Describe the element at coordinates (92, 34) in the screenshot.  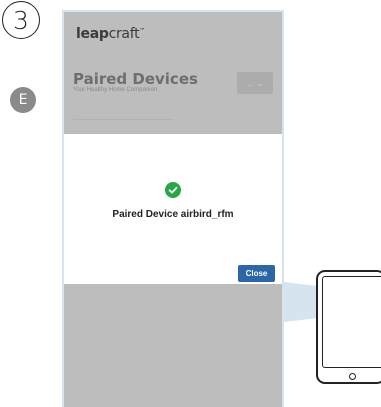
I see `logo-bold-text: leap` at that location.